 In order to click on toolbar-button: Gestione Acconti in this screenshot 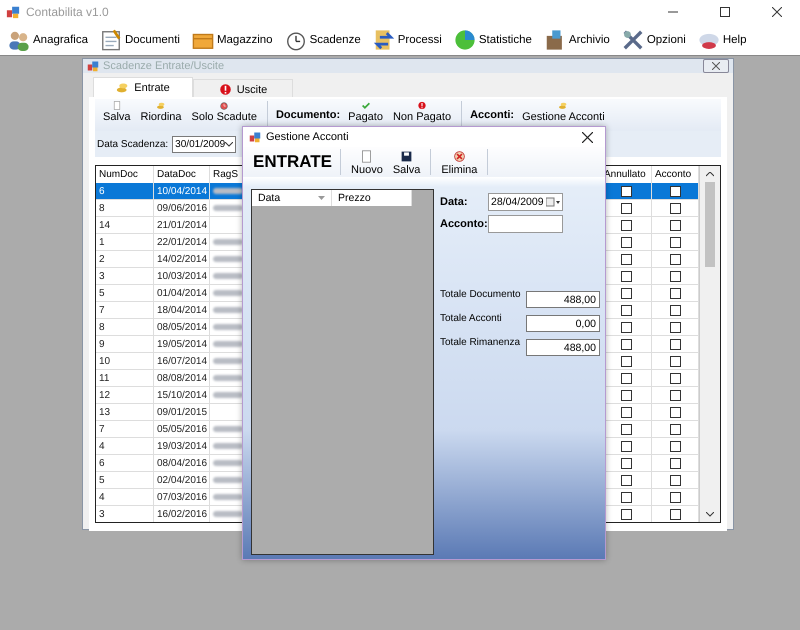, I will do `click(563, 111)`.